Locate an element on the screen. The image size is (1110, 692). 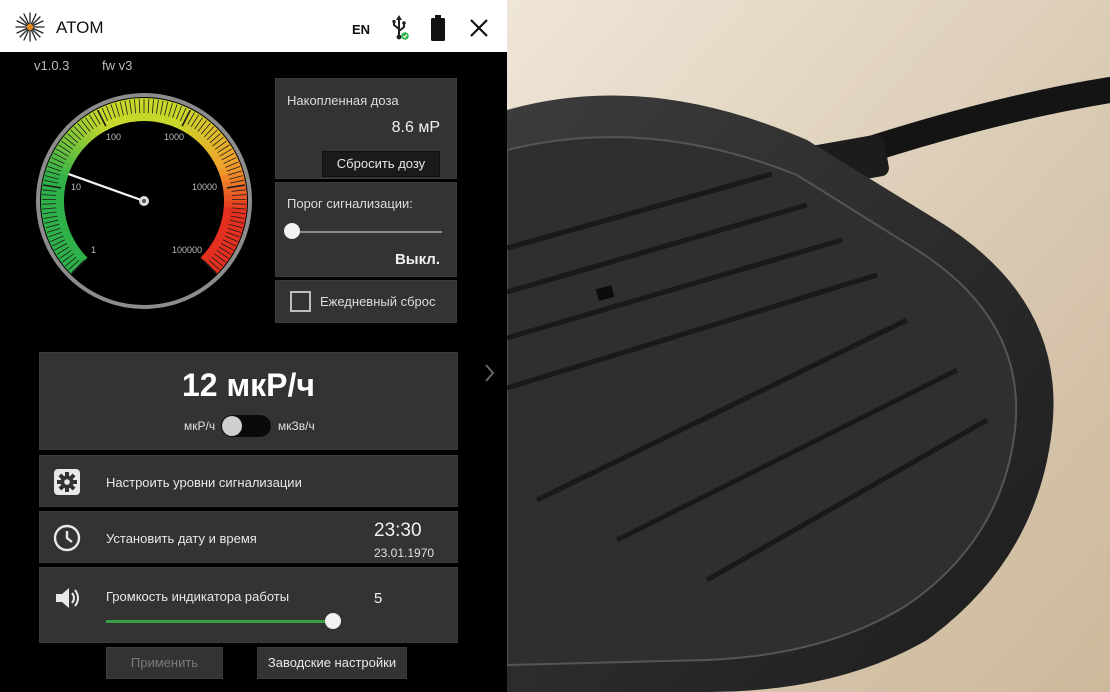
accumulated-dose-card: Накопленная доза 8.6 мР Сбросить дозу is located at coordinates (366, 128).